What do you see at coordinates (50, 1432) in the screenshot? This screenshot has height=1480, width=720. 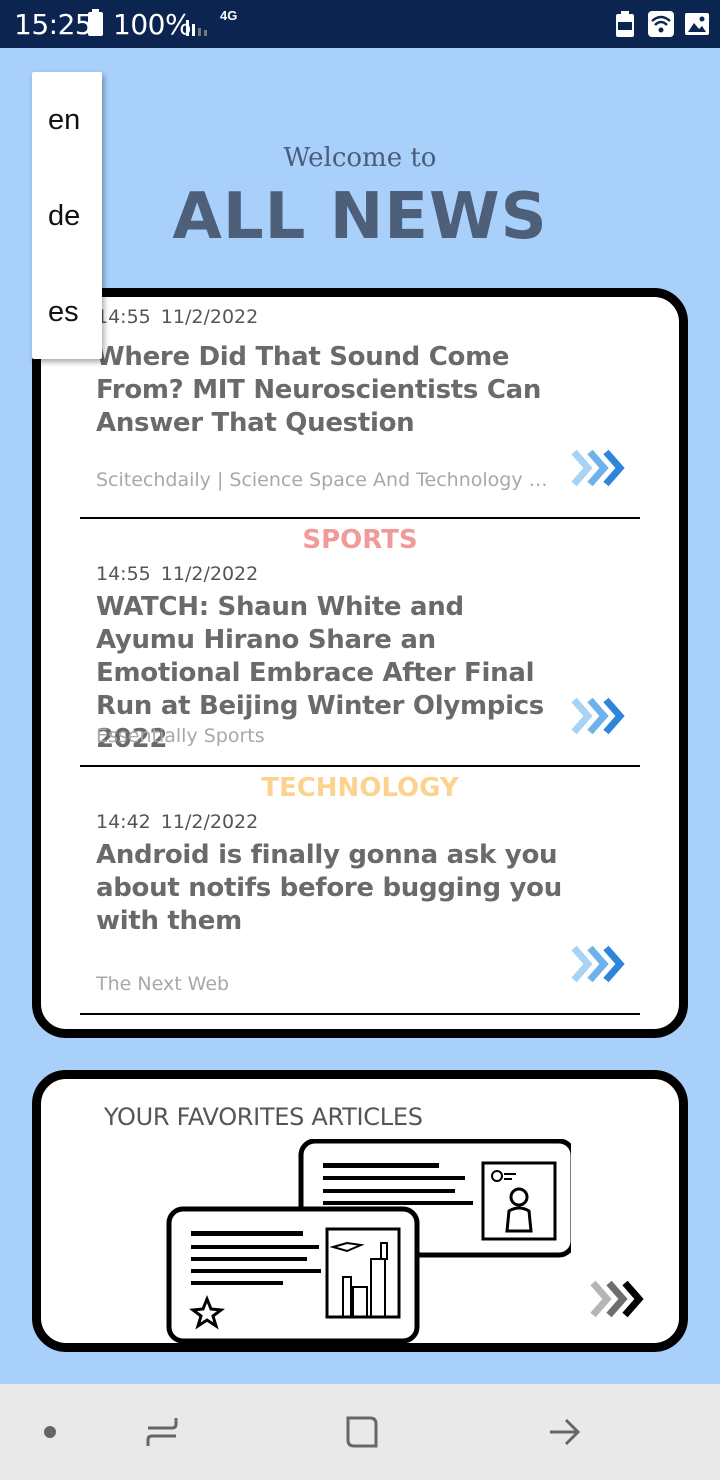 I see `dot-icon` at bounding box center [50, 1432].